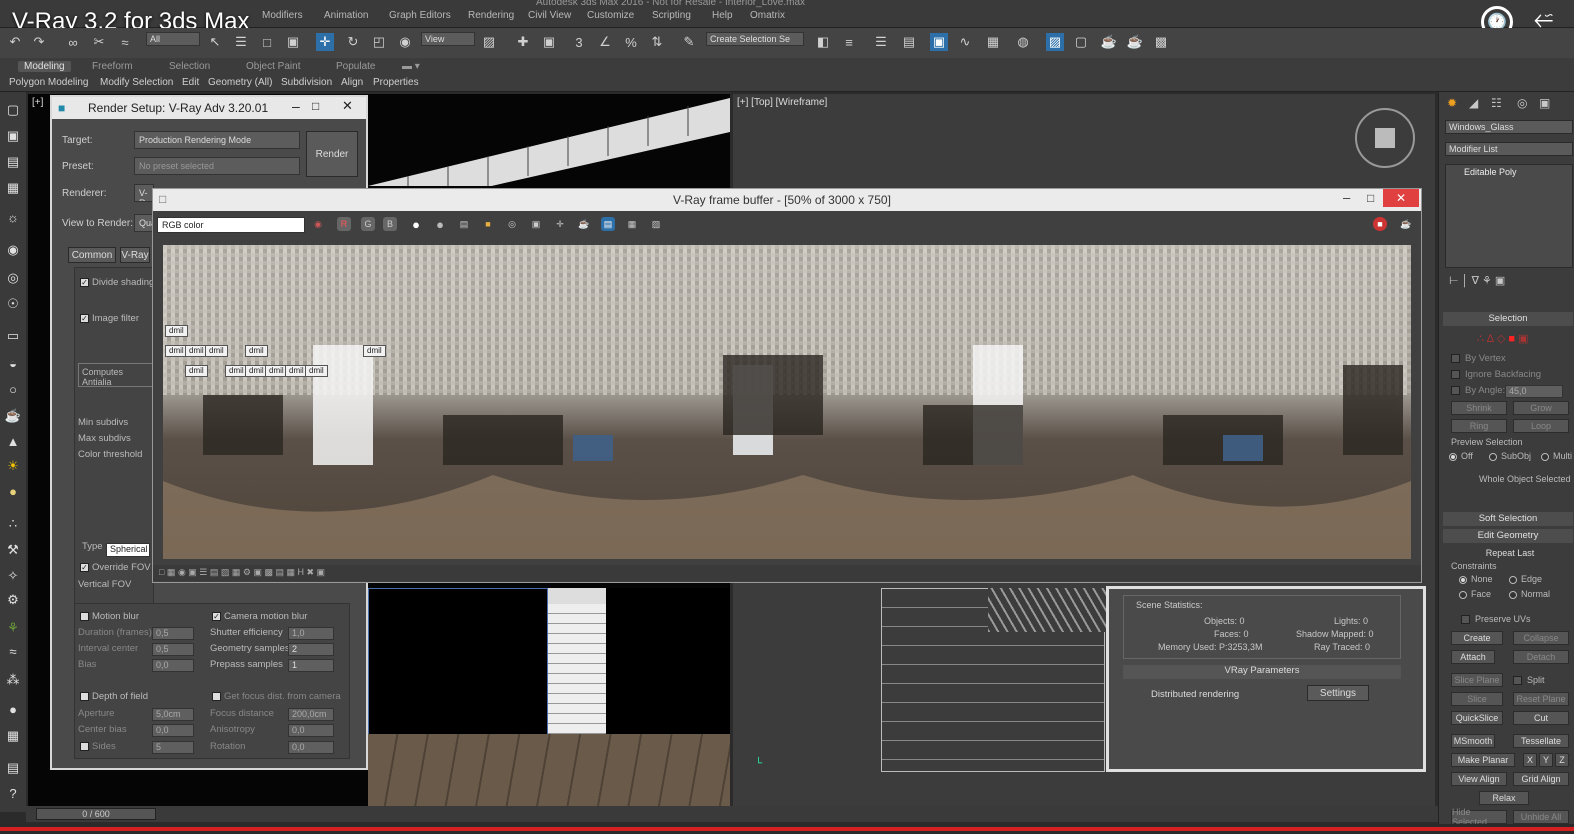 The width and height of the screenshot is (1574, 834). What do you see at coordinates (13, 279) in the screenshot?
I see `helper-icon: ◎` at bounding box center [13, 279].